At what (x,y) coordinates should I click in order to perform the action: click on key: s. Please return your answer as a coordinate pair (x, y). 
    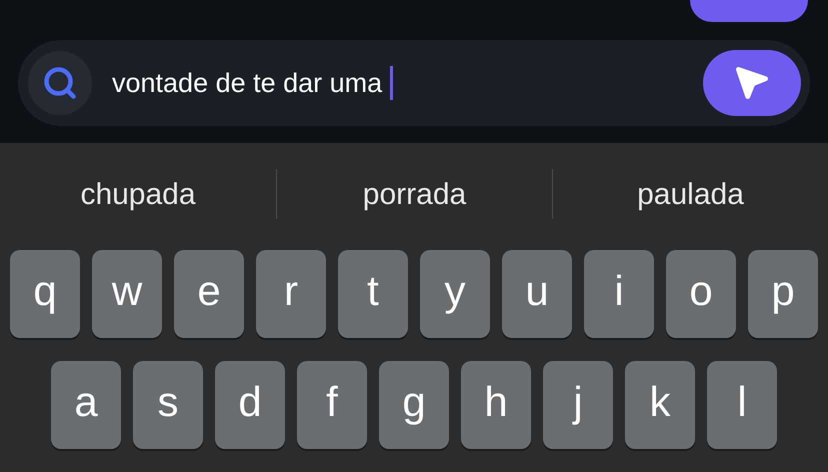
    Looking at the image, I should click on (168, 405).